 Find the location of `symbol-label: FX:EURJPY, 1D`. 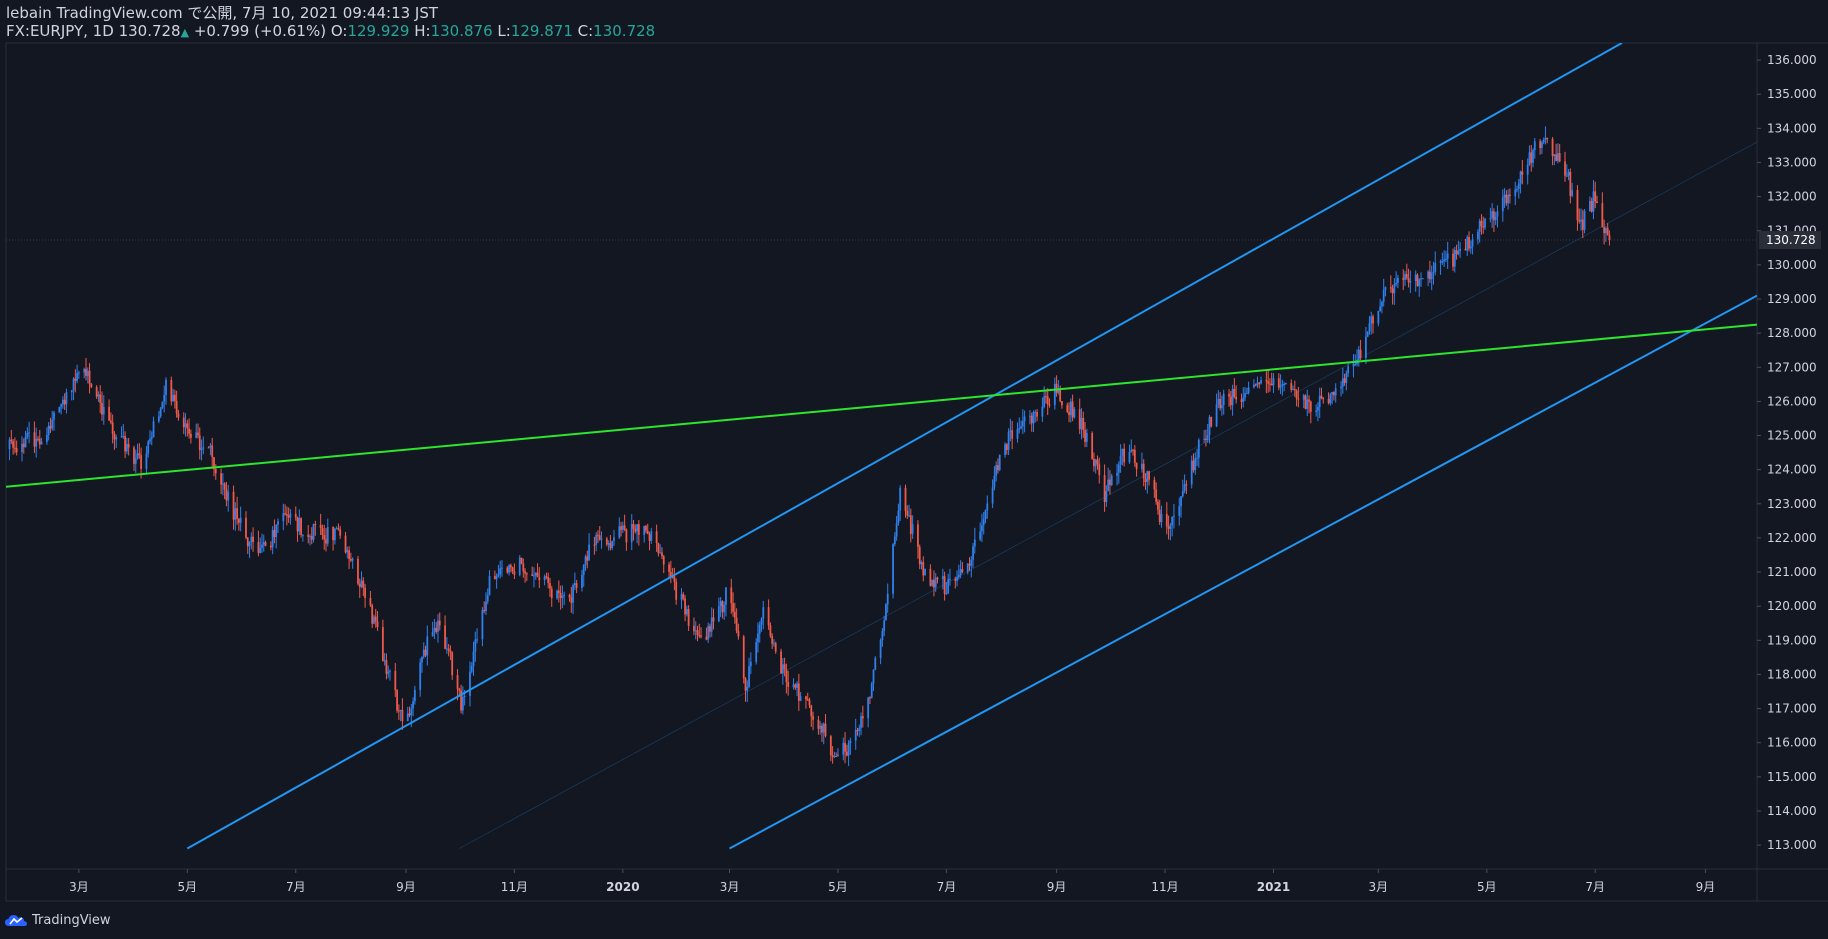

symbol-label: FX:EURJPY, 1D is located at coordinates (60, 31).